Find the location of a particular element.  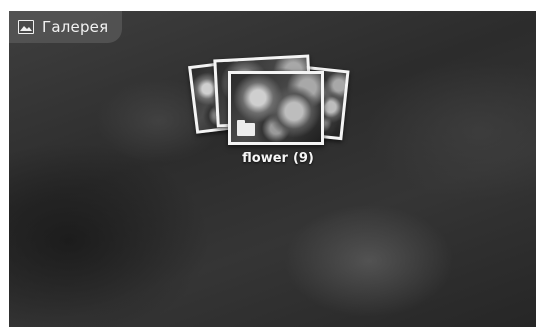

folder-icon is located at coordinates (246, 128).